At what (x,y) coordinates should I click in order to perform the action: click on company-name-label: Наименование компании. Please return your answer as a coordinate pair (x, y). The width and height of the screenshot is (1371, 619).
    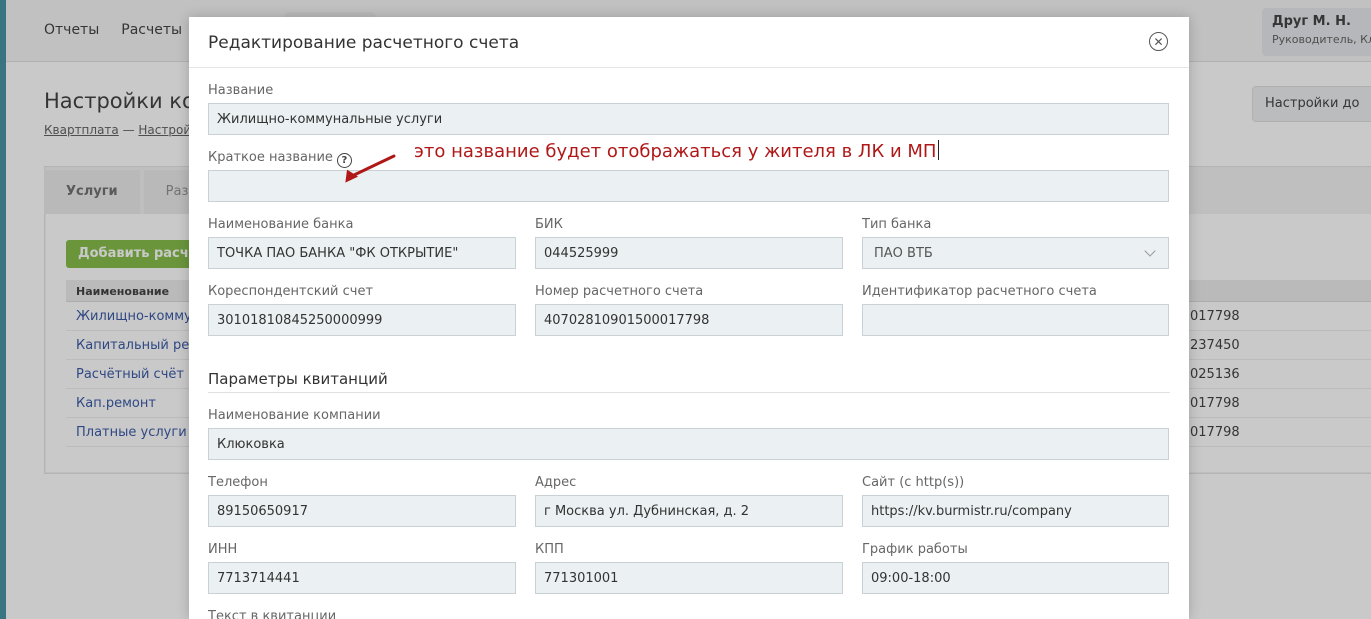
    Looking at the image, I should click on (294, 415).